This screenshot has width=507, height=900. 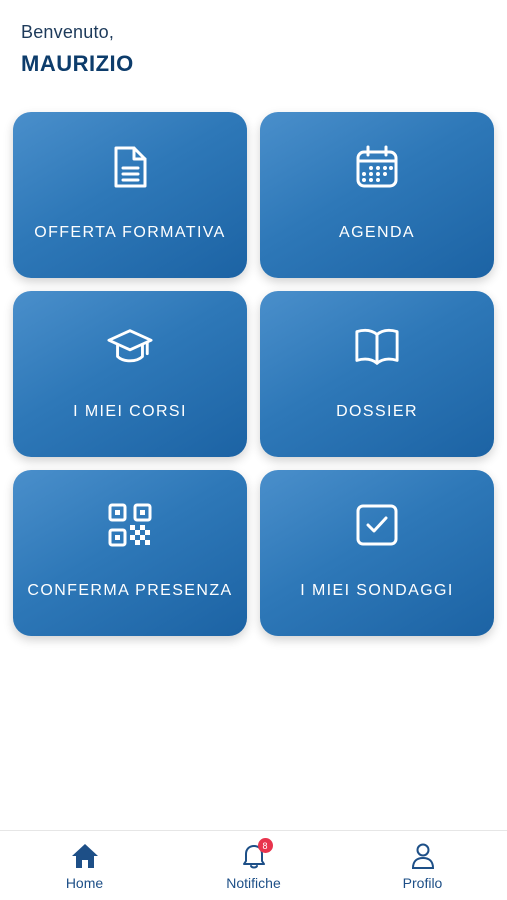 I want to click on user-icon, so click(x=423, y=856).